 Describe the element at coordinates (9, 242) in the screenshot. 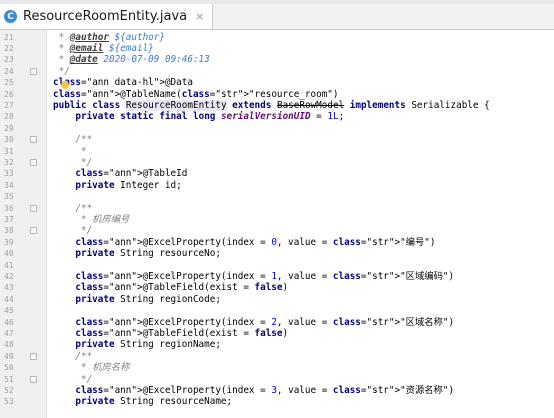

I see `line-number: 39` at that location.